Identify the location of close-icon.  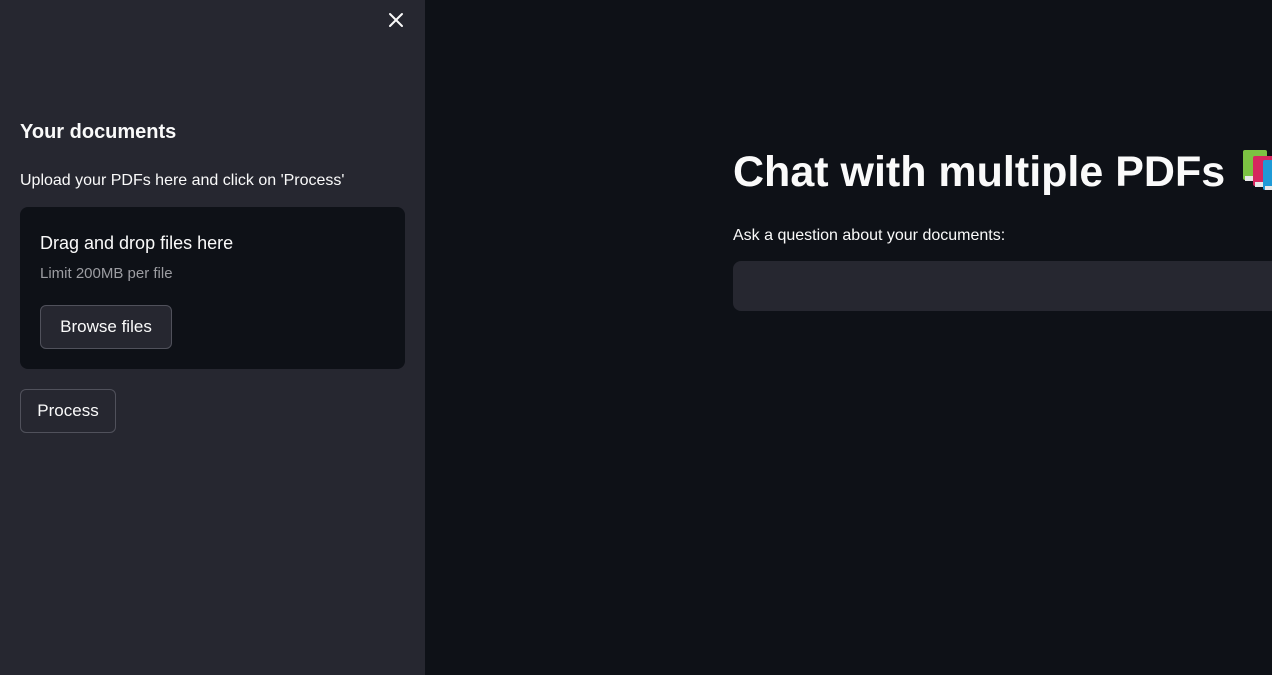
(396, 20).